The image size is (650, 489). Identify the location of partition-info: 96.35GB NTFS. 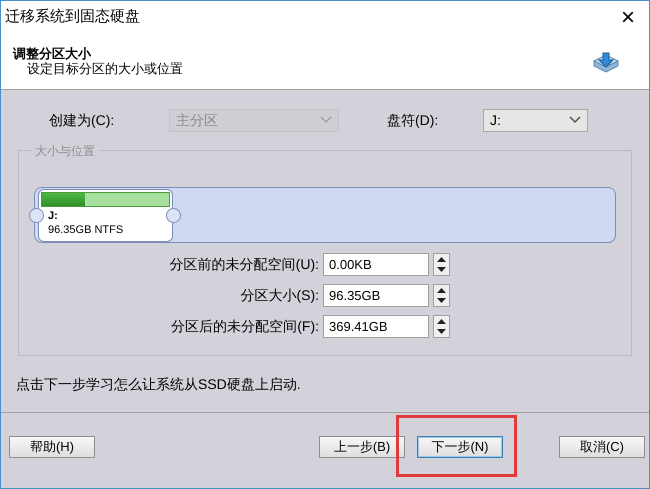
(85, 230).